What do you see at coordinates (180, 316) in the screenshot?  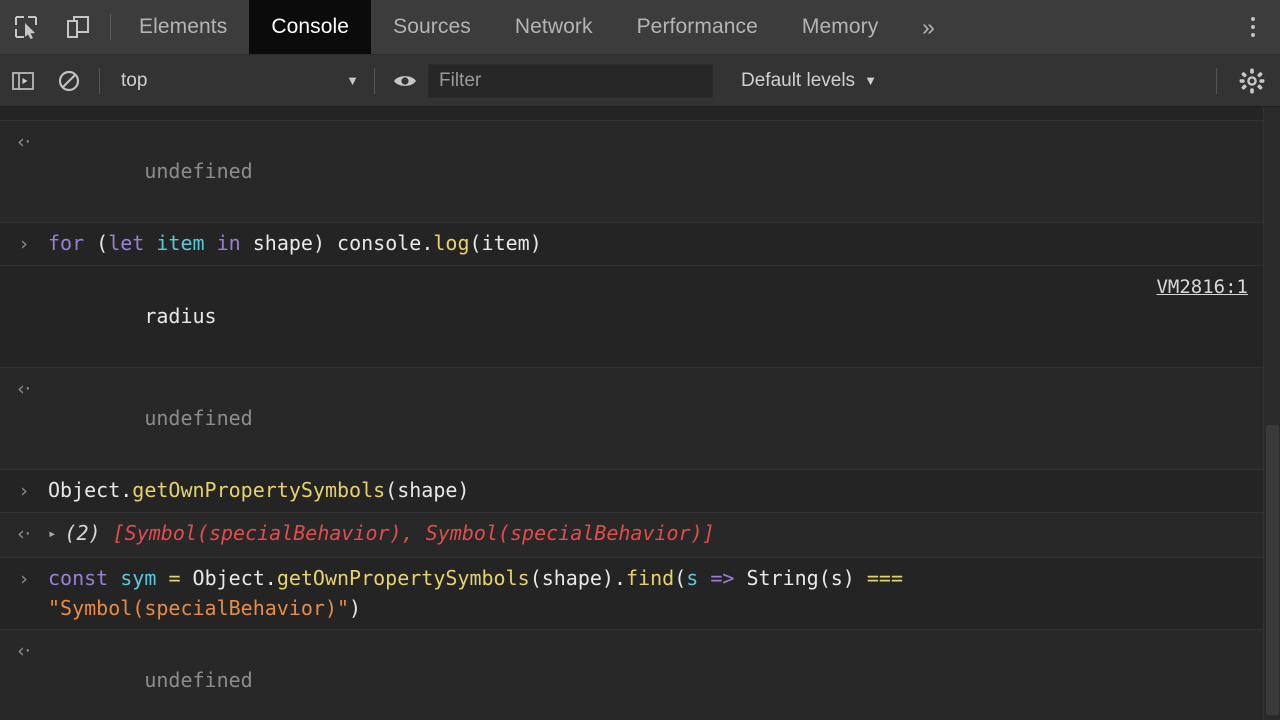 I see `log-text: radius` at bounding box center [180, 316].